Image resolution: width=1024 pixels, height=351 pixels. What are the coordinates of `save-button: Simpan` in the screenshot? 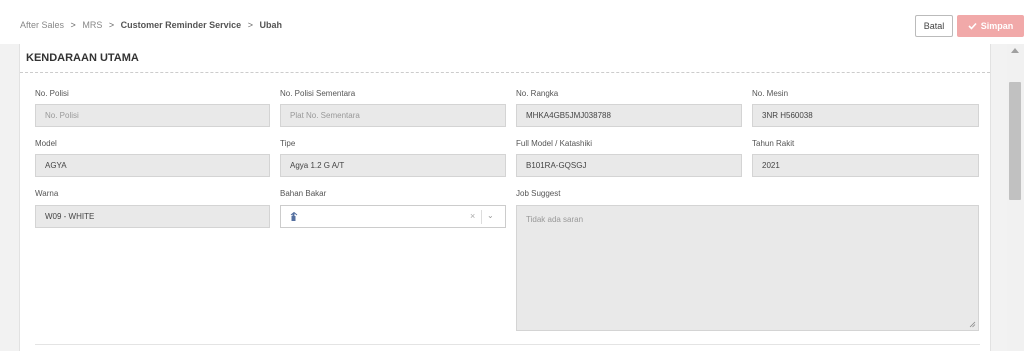 It's located at (990, 26).